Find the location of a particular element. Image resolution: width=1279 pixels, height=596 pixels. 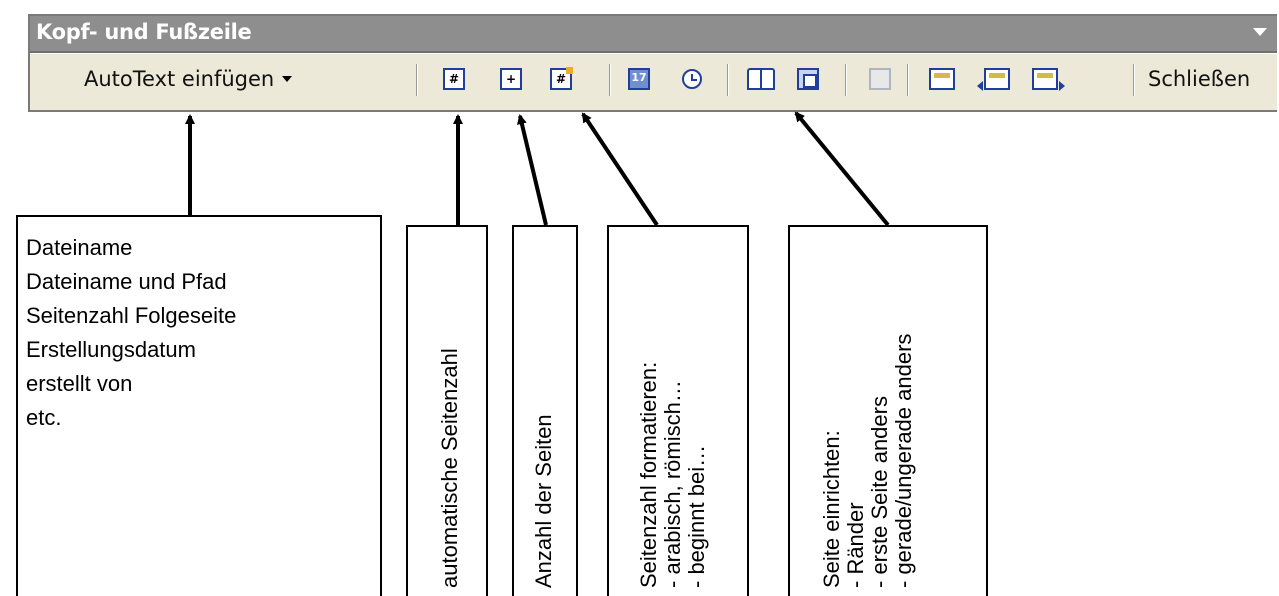

callout-page-number: automatische Seitenzahl is located at coordinates (447, 410).